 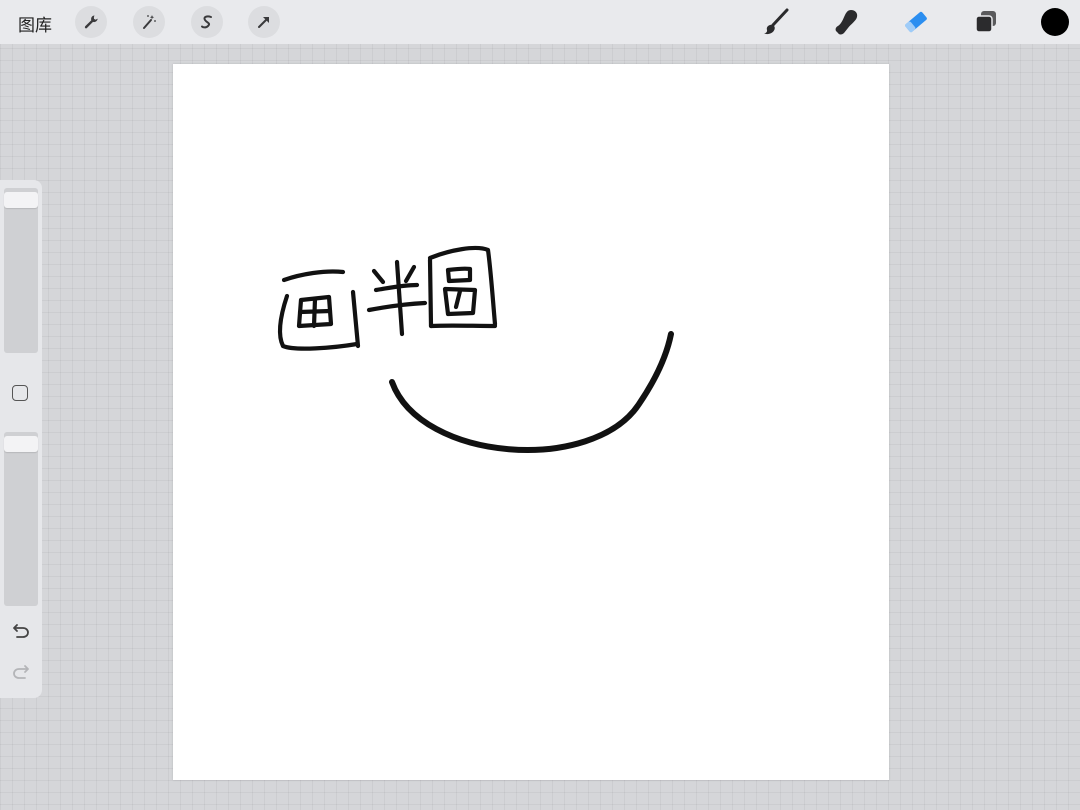 I want to click on brush-size-slider, so click(x=21, y=270).